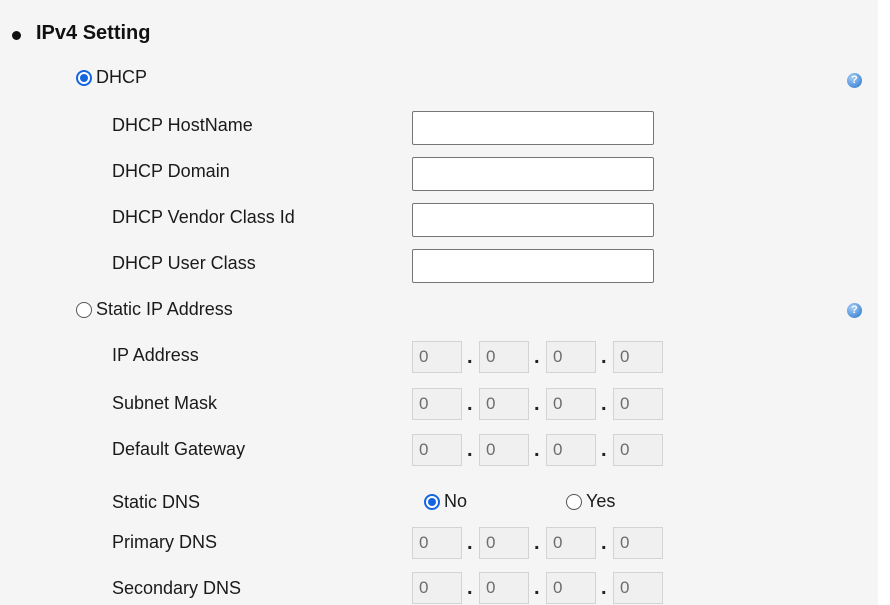 Image resolution: width=890 pixels, height=605 pixels. I want to click on static-dns-yes-radio, so click(574, 502).